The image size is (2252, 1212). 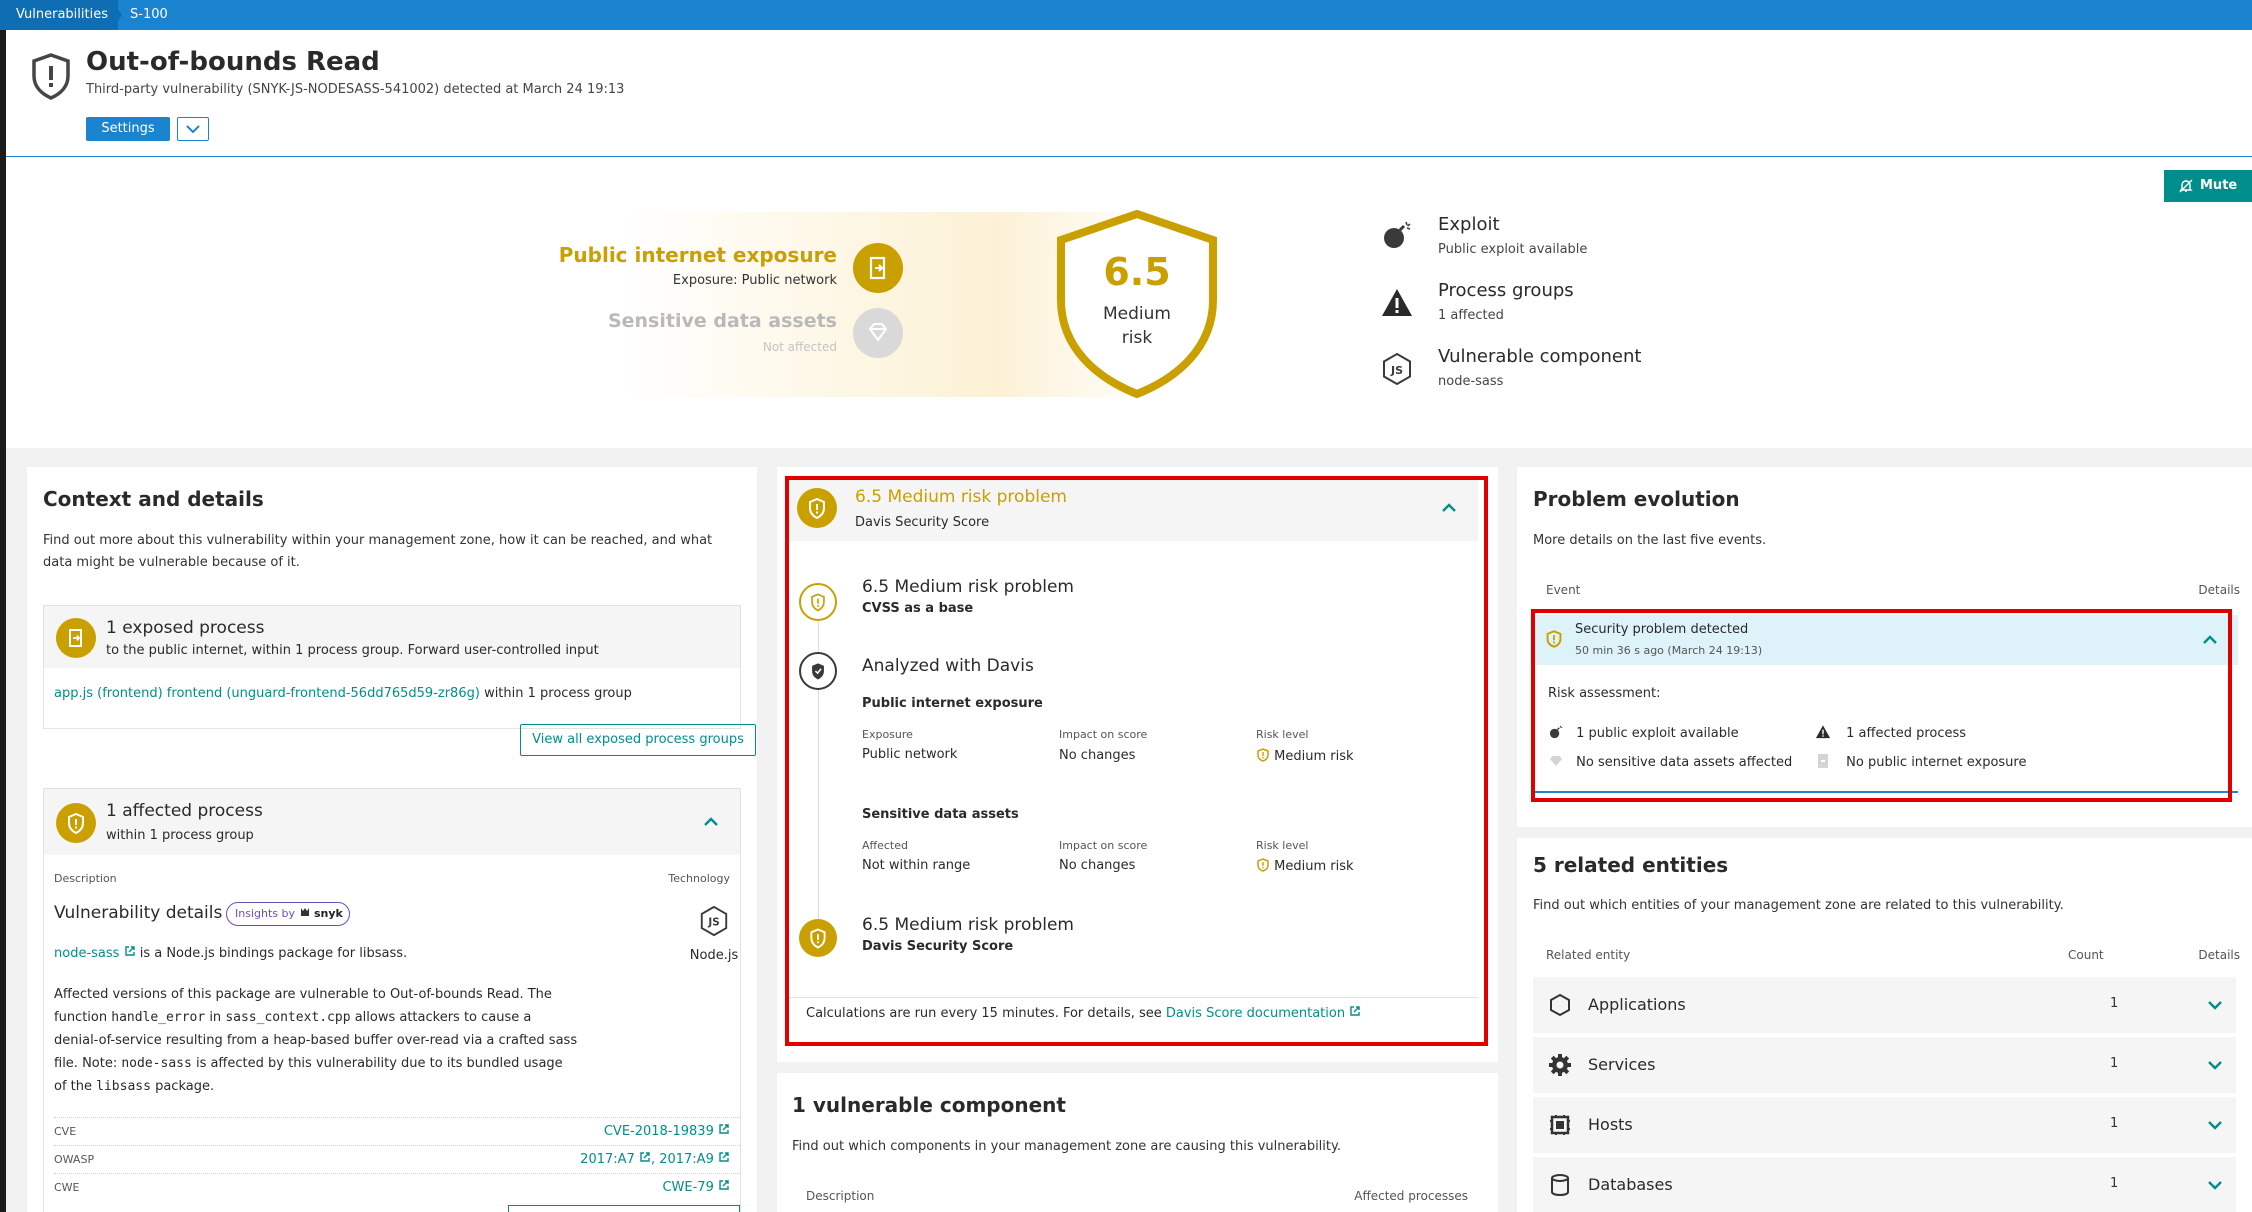 I want to click on exposed-process-suffix: within 1 process group, so click(x=558, y=693).